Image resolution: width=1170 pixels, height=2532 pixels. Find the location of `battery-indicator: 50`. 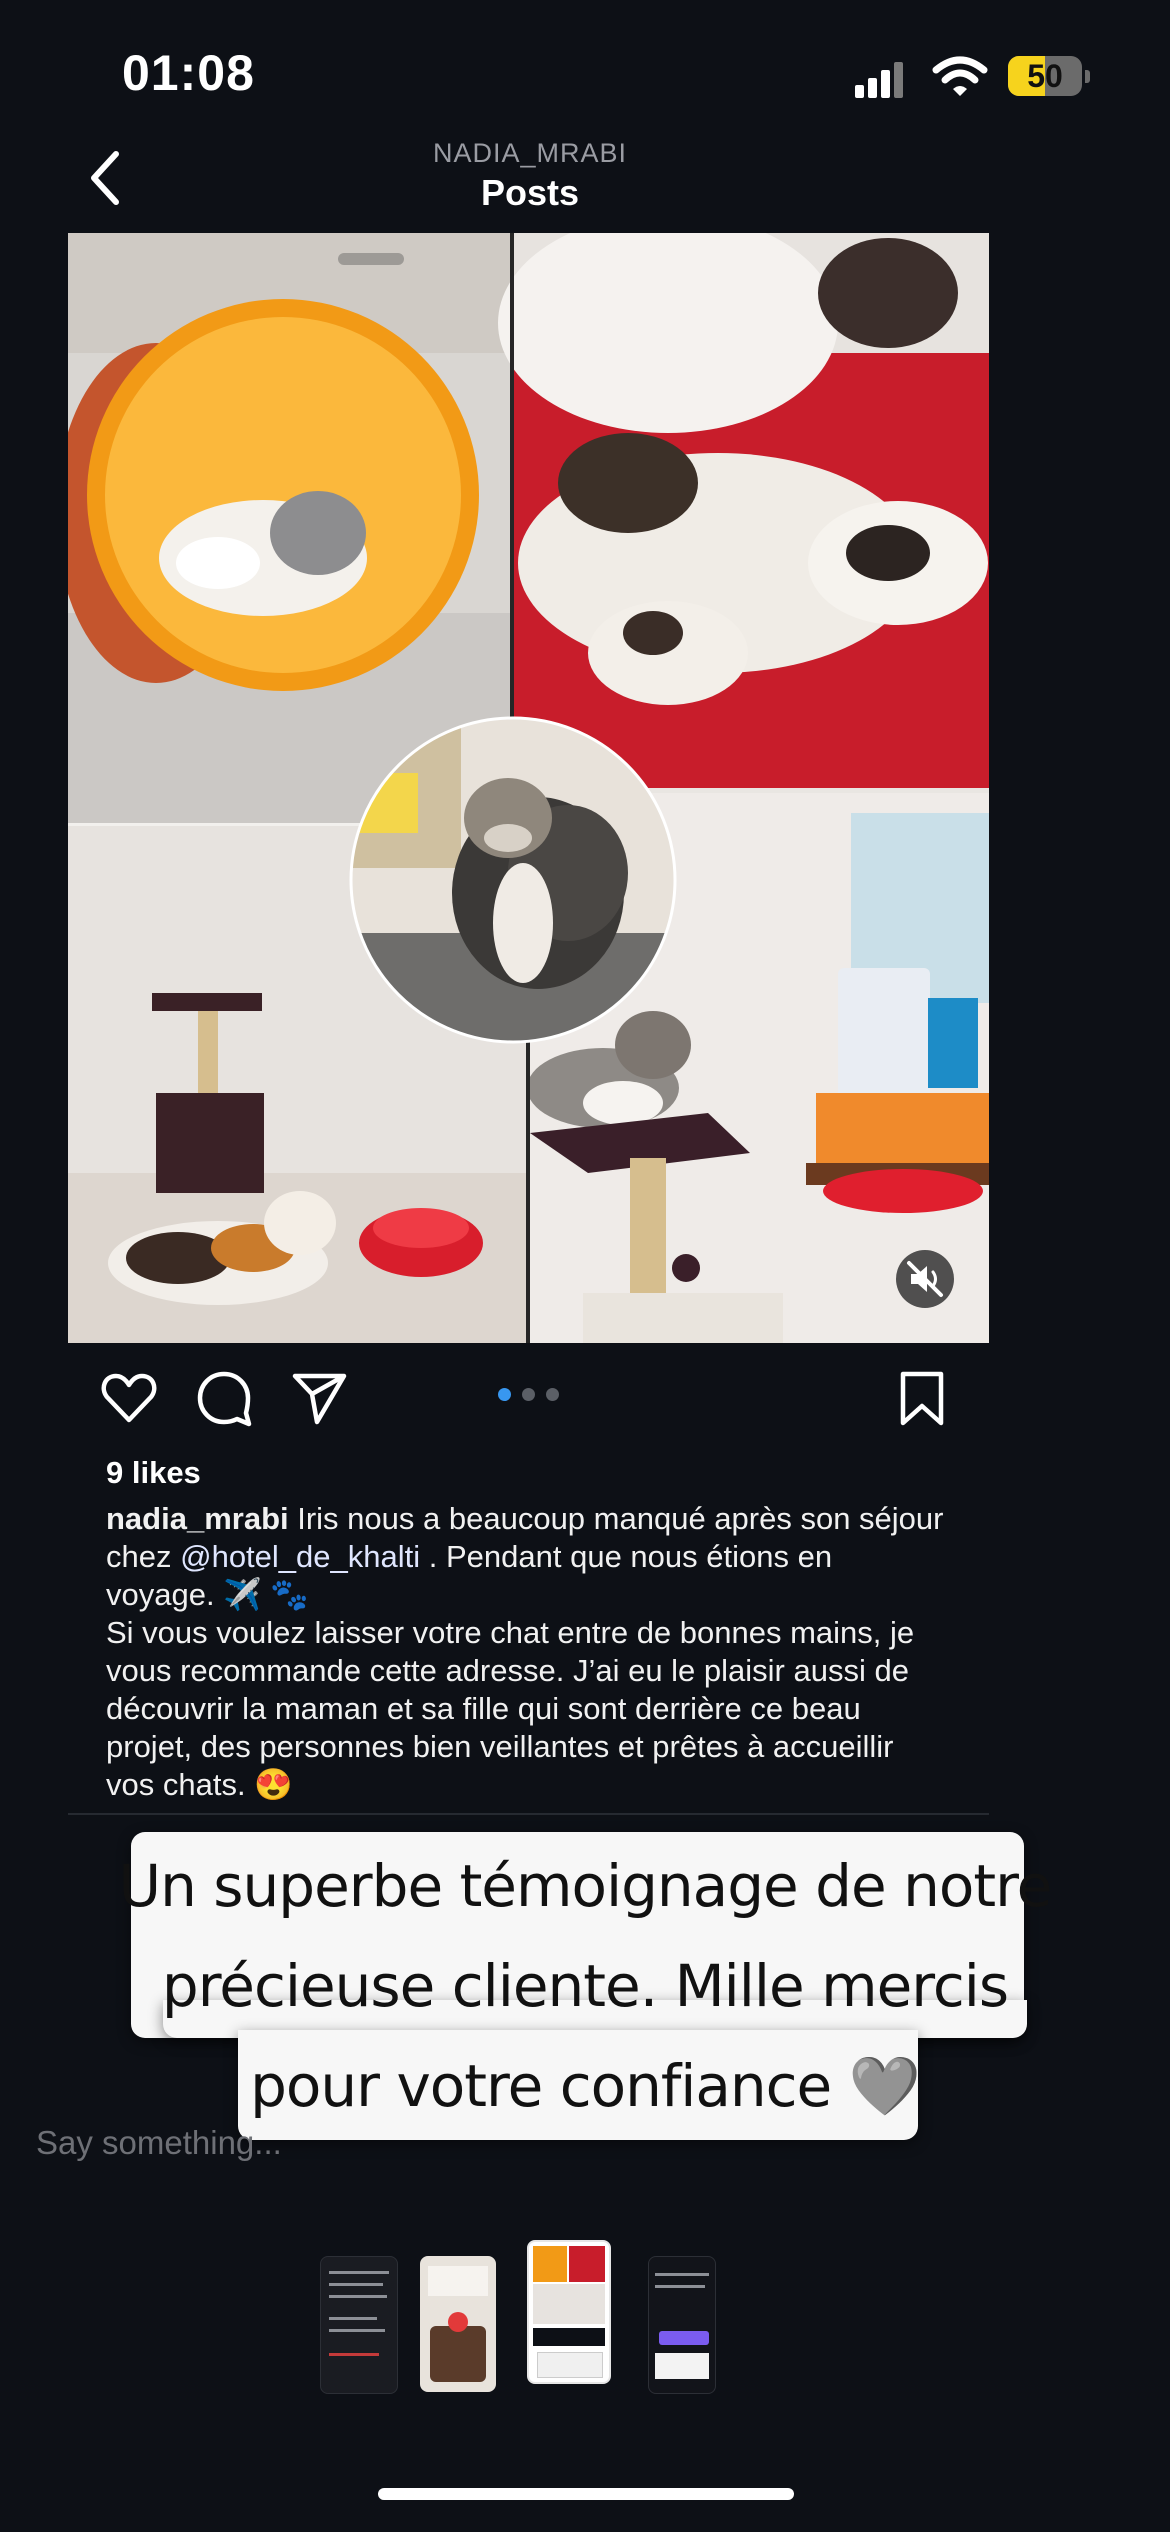

battery-indicator: 50 is located at coordinates (1045, 76).